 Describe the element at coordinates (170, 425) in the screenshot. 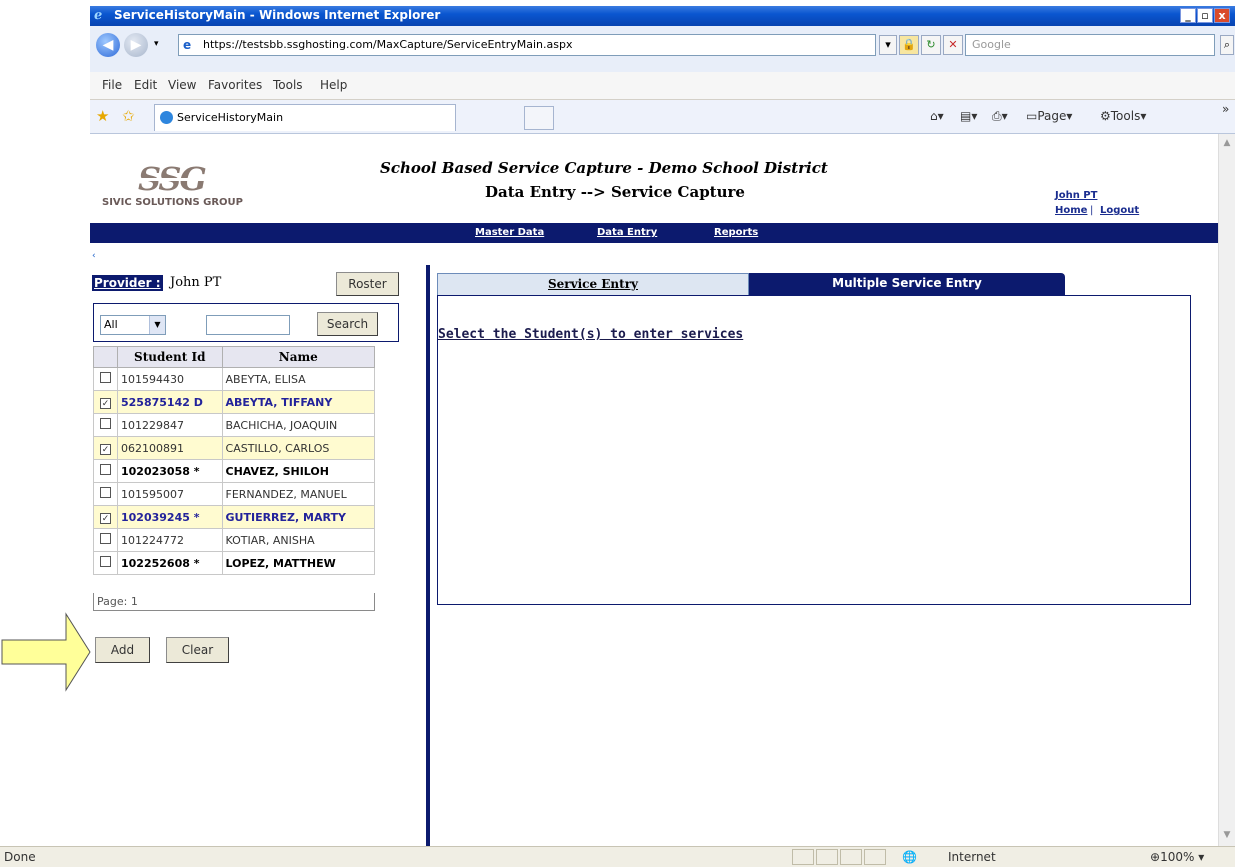

I see `student-id-cell: 101229847` at that location.